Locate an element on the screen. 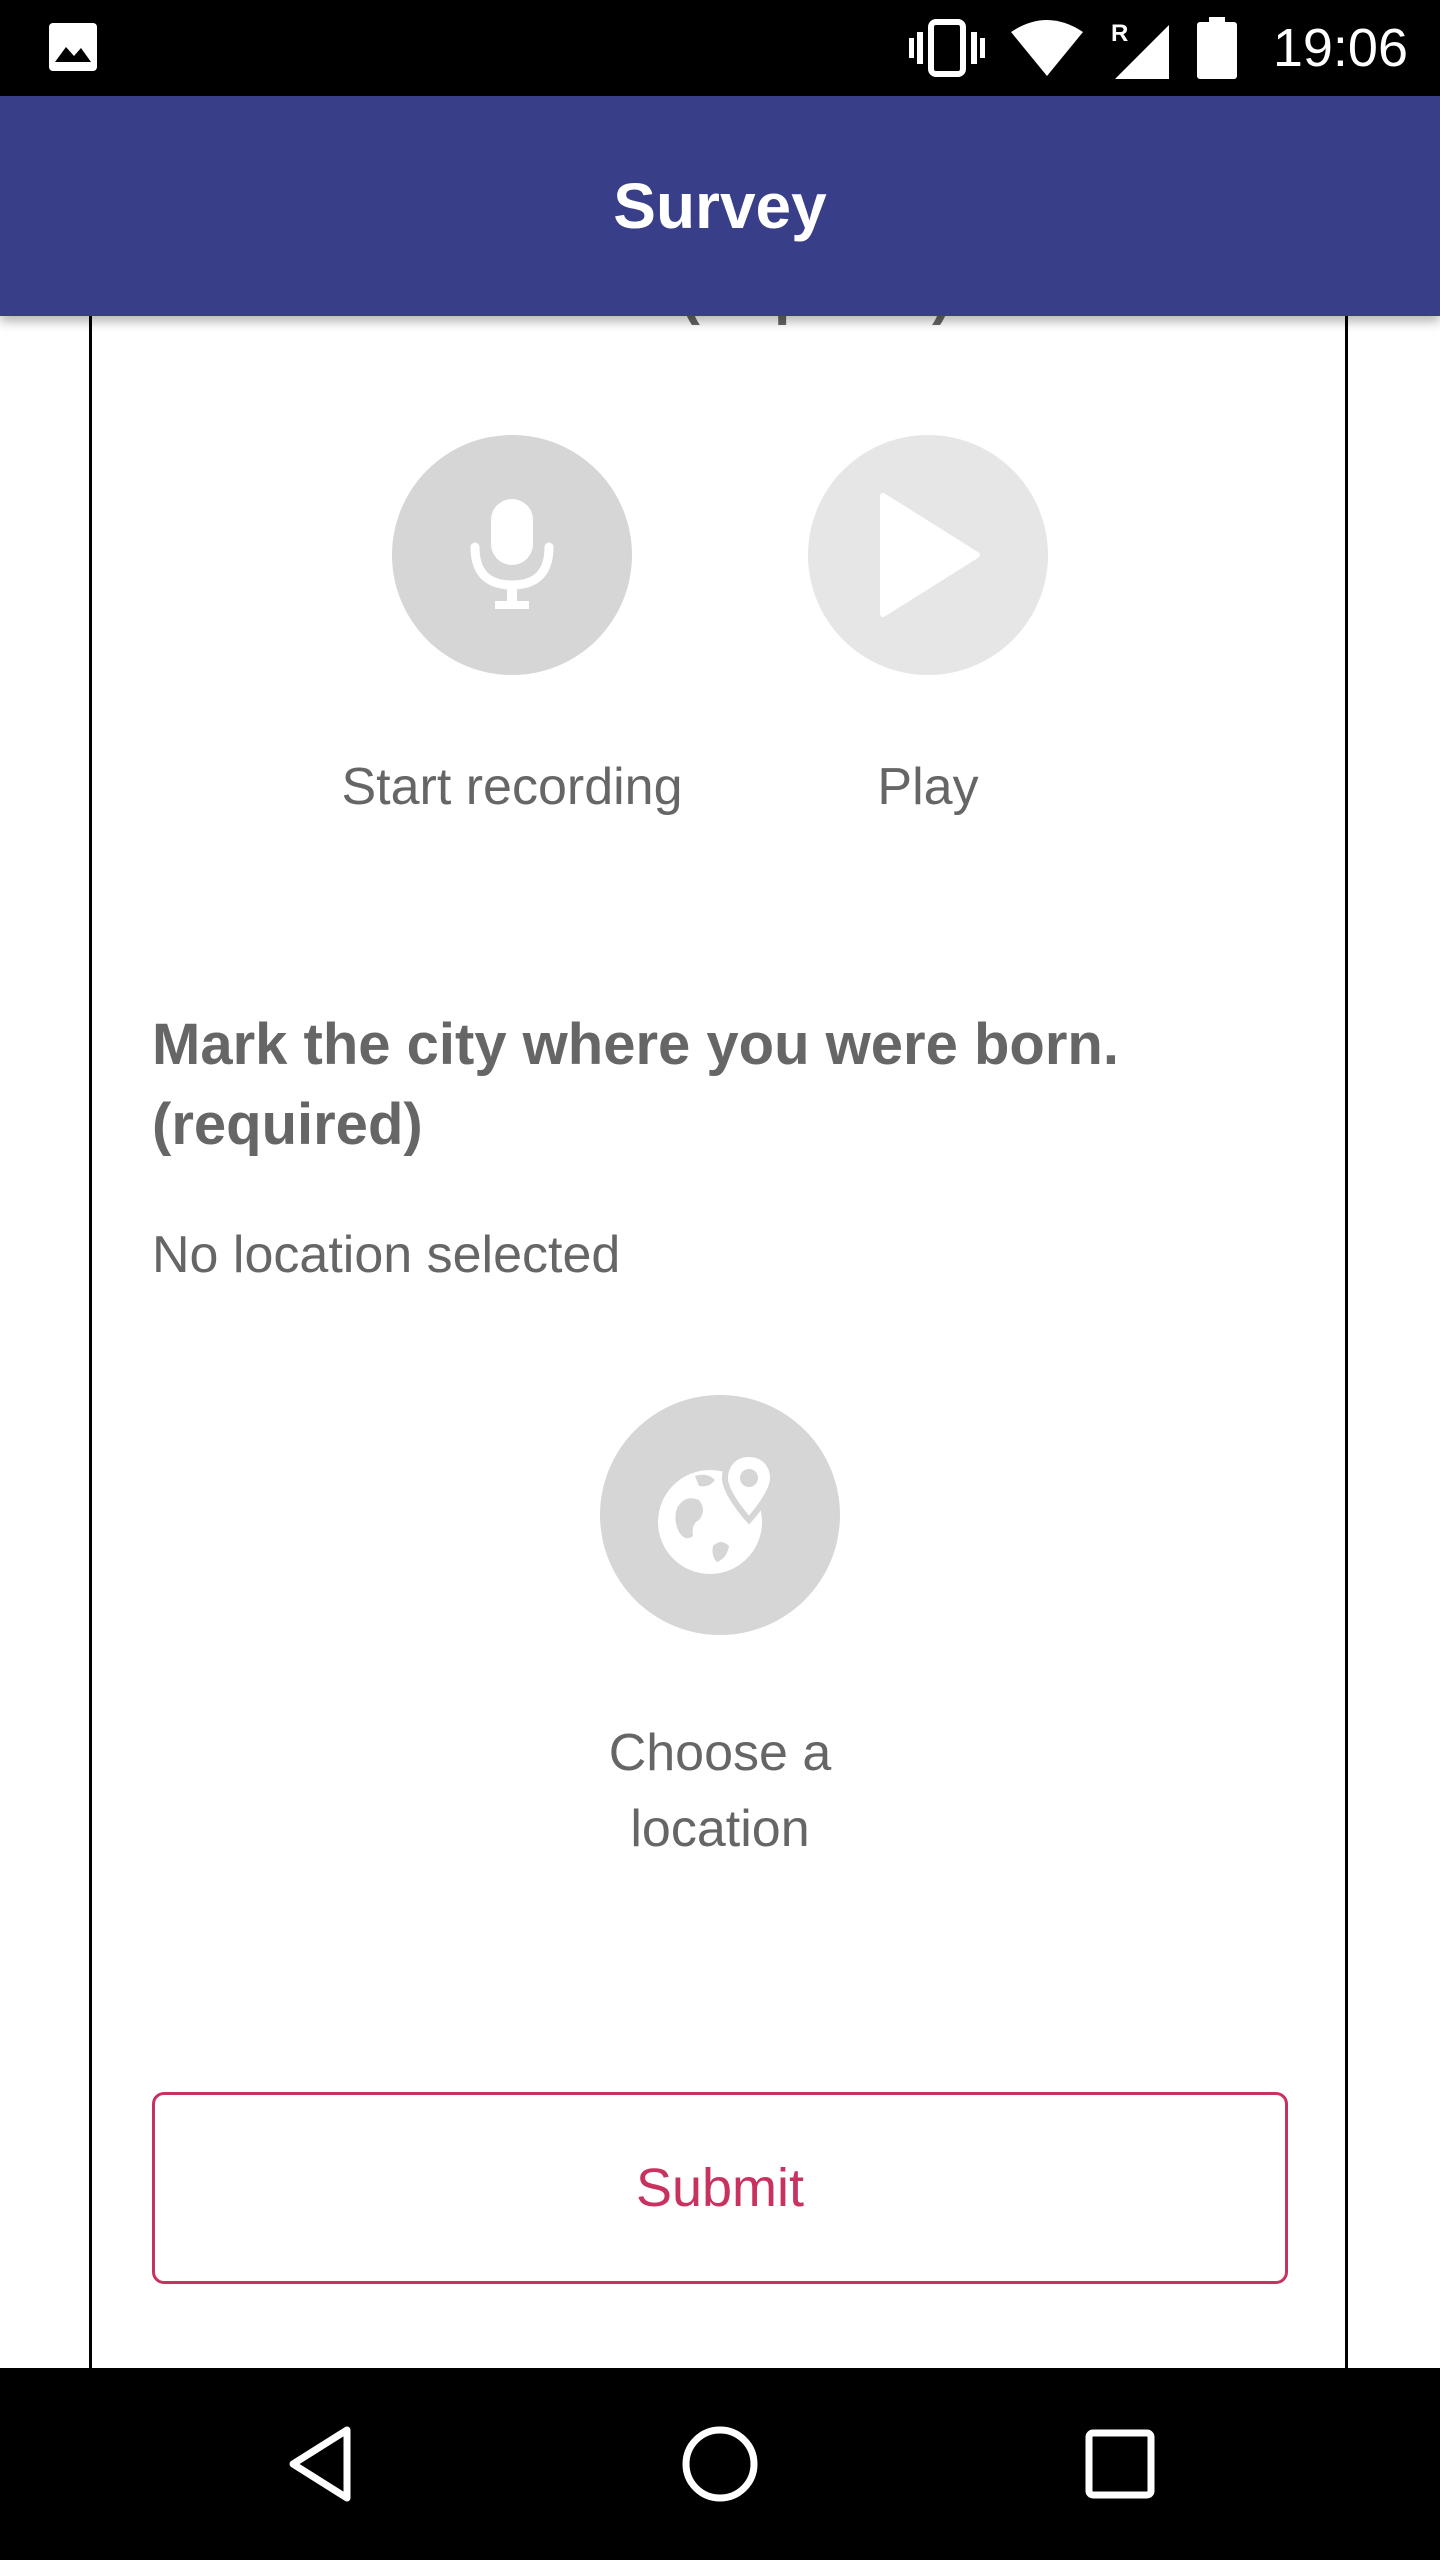 Image resolution: width=1440 pixels, height=2560 pixels. vibrate-icon is located at coordinates (946, 48).